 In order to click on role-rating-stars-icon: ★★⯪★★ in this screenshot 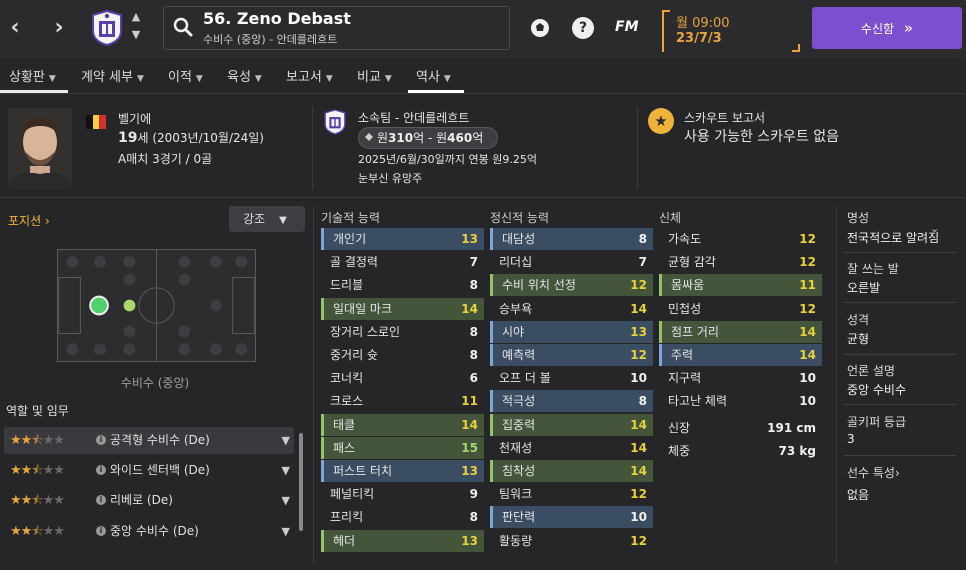, I will do `click(37, 470)`.